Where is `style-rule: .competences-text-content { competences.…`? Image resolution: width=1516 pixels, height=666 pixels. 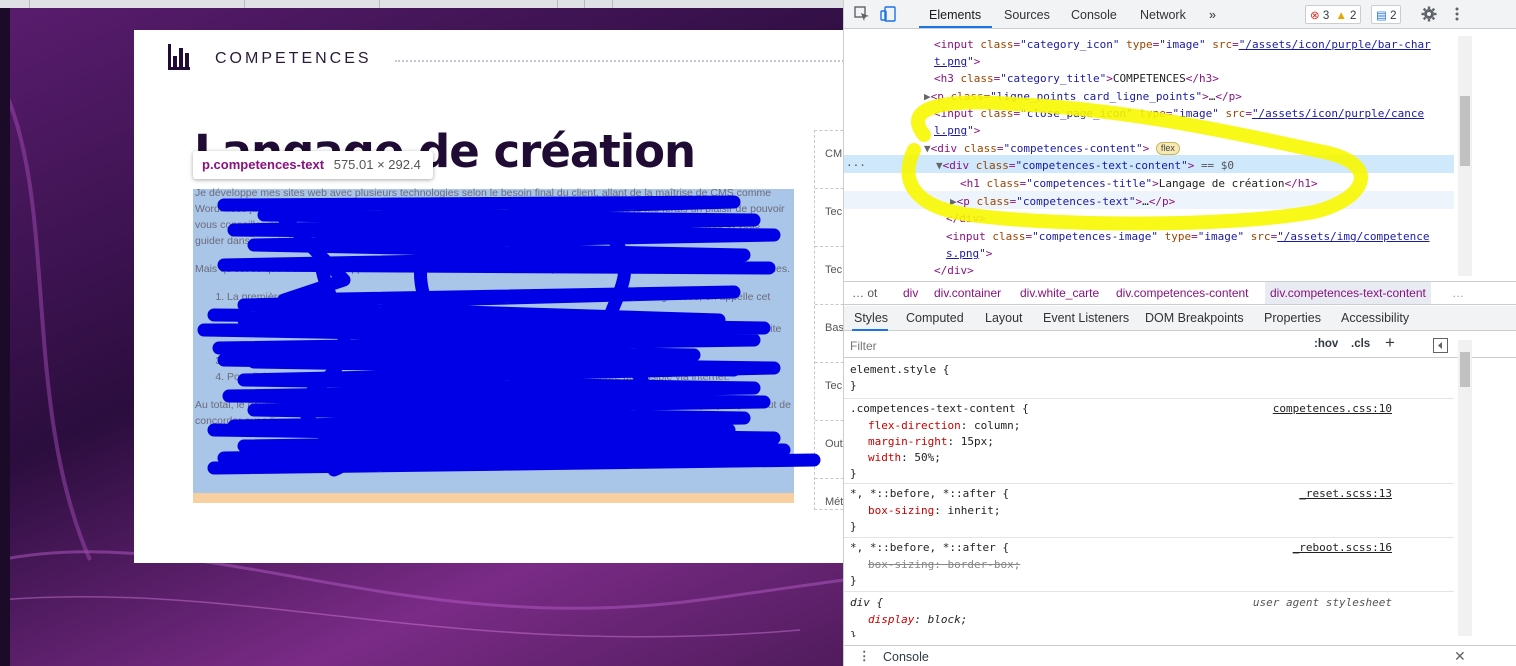 style-rule: .competences-text-content { competences.… is located at coordinates (1149, 441).